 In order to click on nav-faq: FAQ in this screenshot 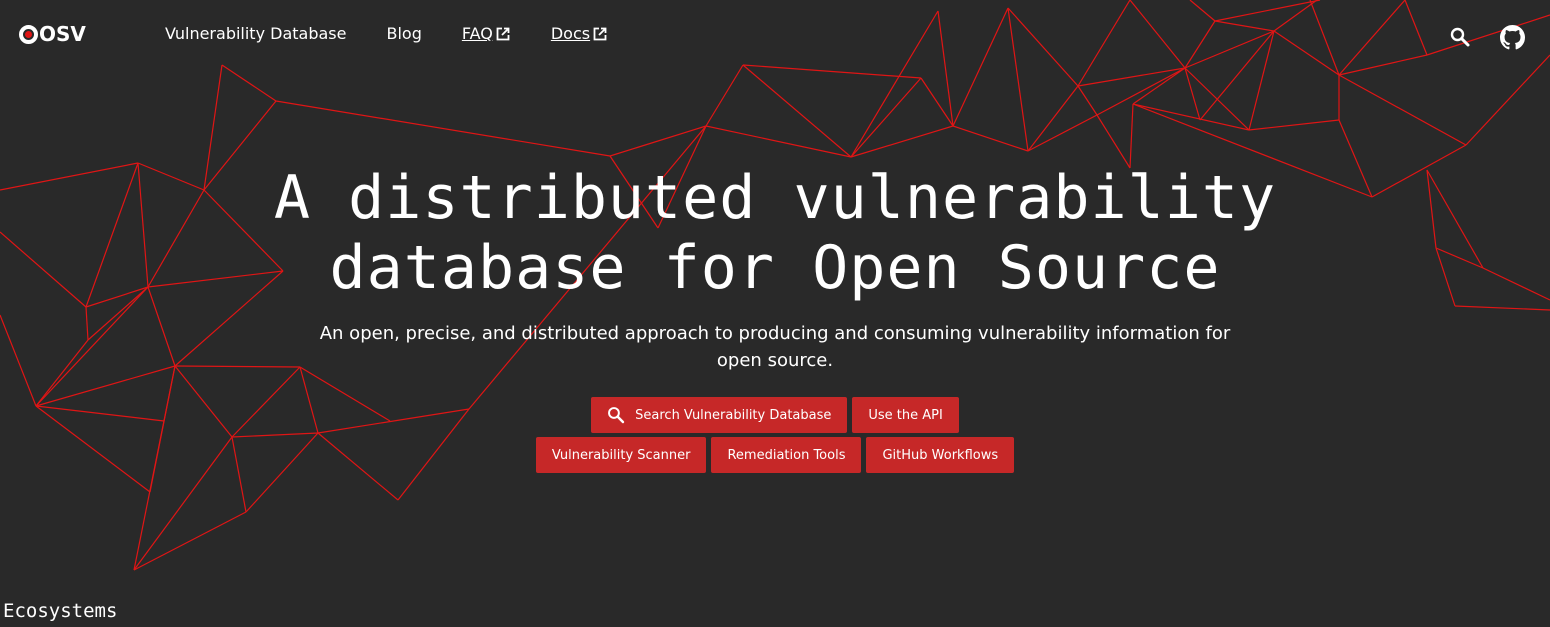, I will do `click(486, 33)`.